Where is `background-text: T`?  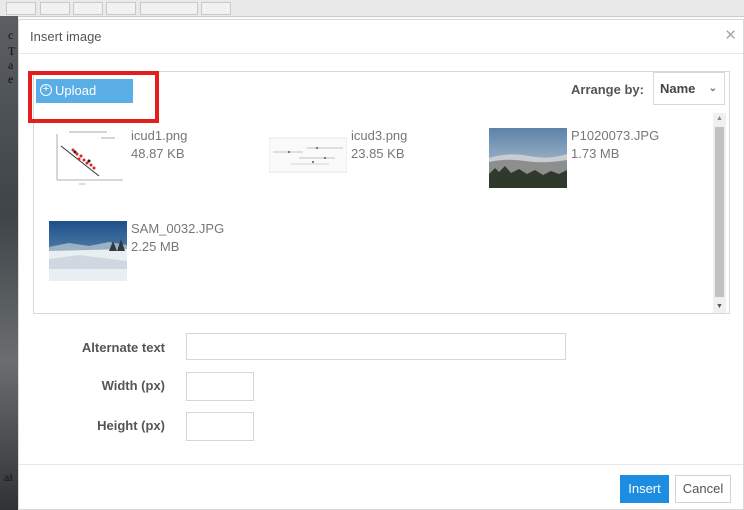 background-text: T is located at coordinates (12, 51).